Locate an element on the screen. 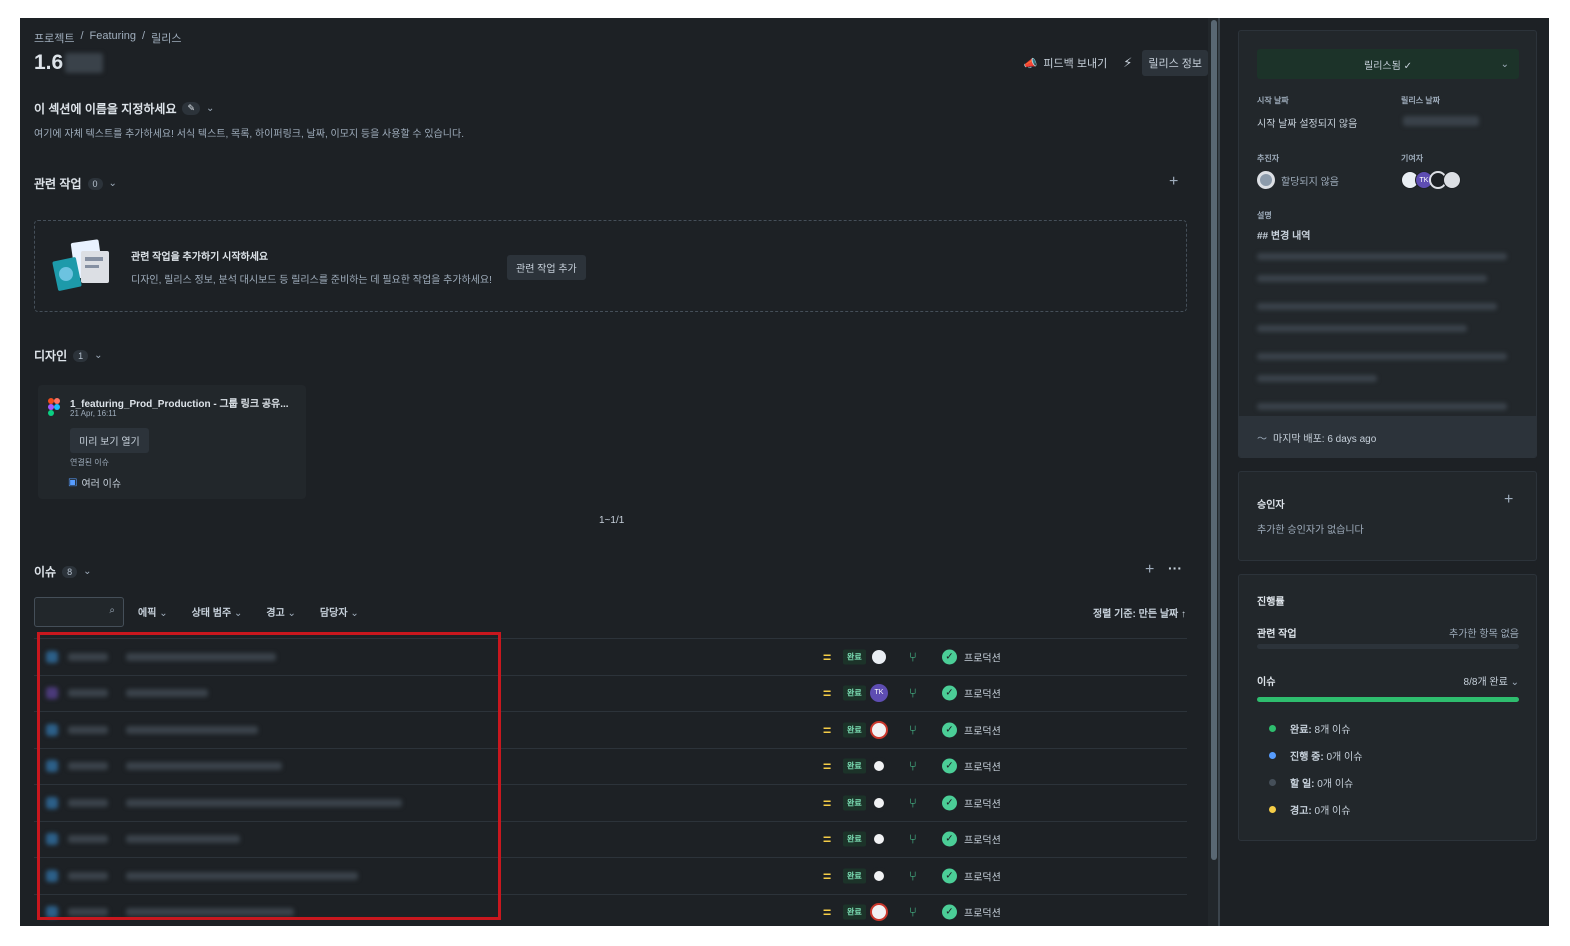 This screenshot has height=946, width=1570. panel-divider is located at coordinates (1219, 472).